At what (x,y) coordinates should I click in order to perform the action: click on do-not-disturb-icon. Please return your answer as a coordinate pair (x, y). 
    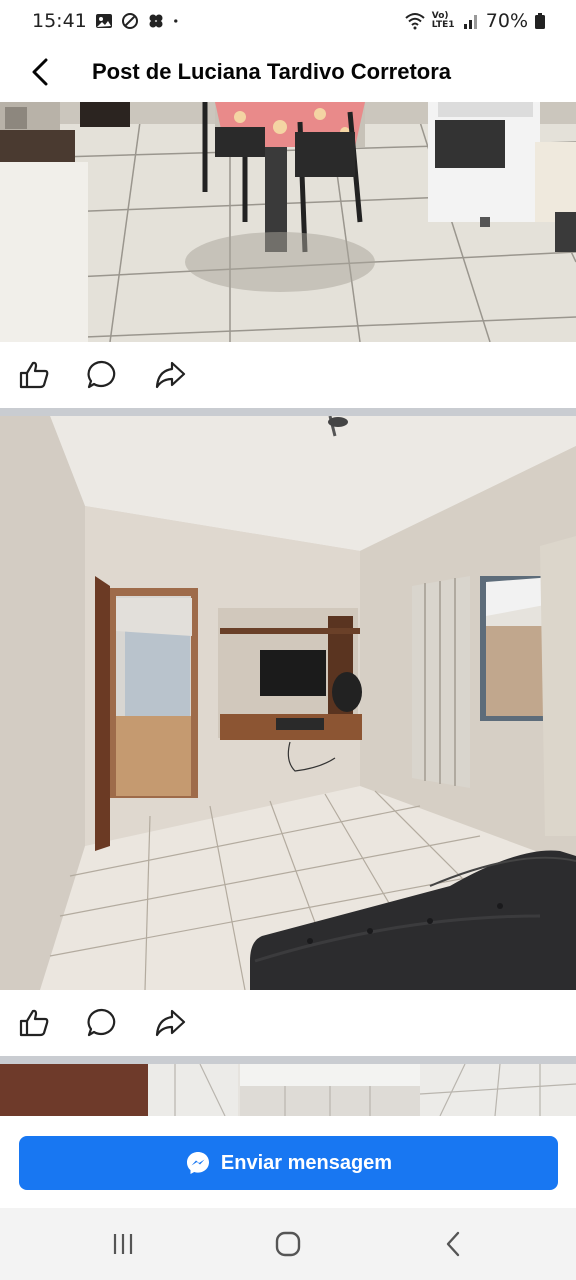
    Looking at the image, I should click on (129, 21).